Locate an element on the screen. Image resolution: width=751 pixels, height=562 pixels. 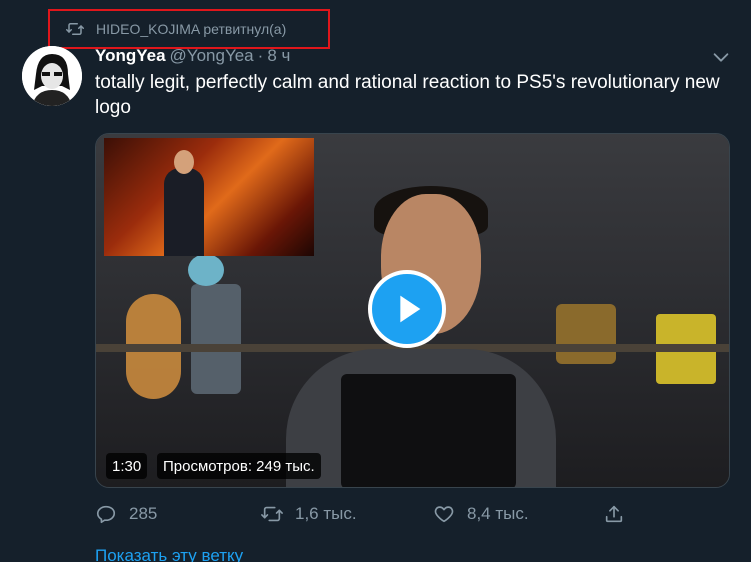
video-duration: 1:30 is located at coordinates (127, 466).